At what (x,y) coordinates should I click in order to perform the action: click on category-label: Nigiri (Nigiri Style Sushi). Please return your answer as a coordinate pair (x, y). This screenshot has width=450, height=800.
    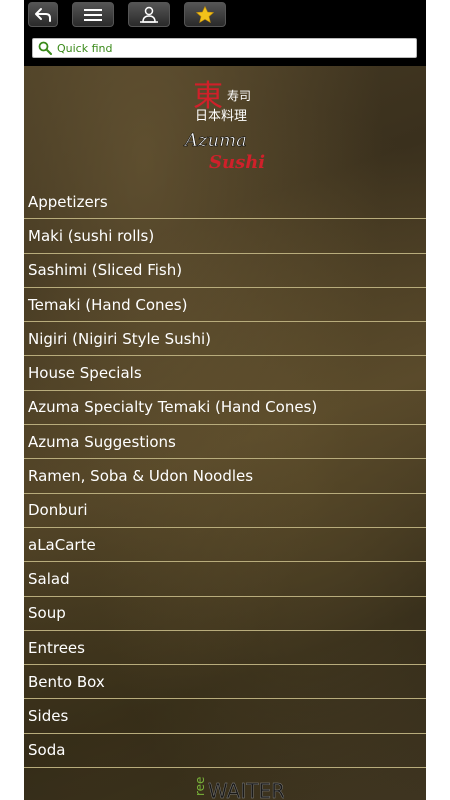
    Looking at the image, I should click on (120, 338).